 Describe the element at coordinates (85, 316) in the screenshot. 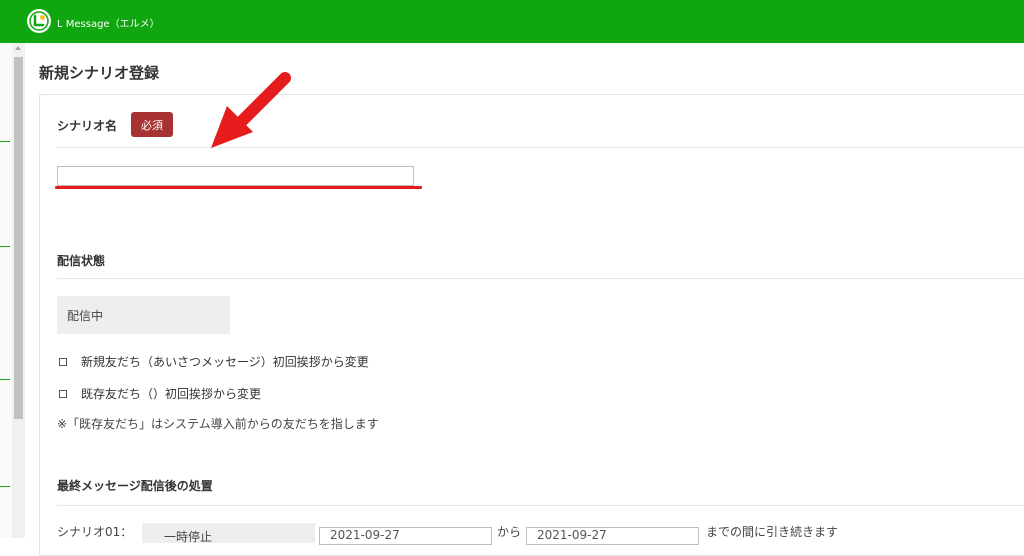

I see `delivery-status-value: 配信中` at that location.